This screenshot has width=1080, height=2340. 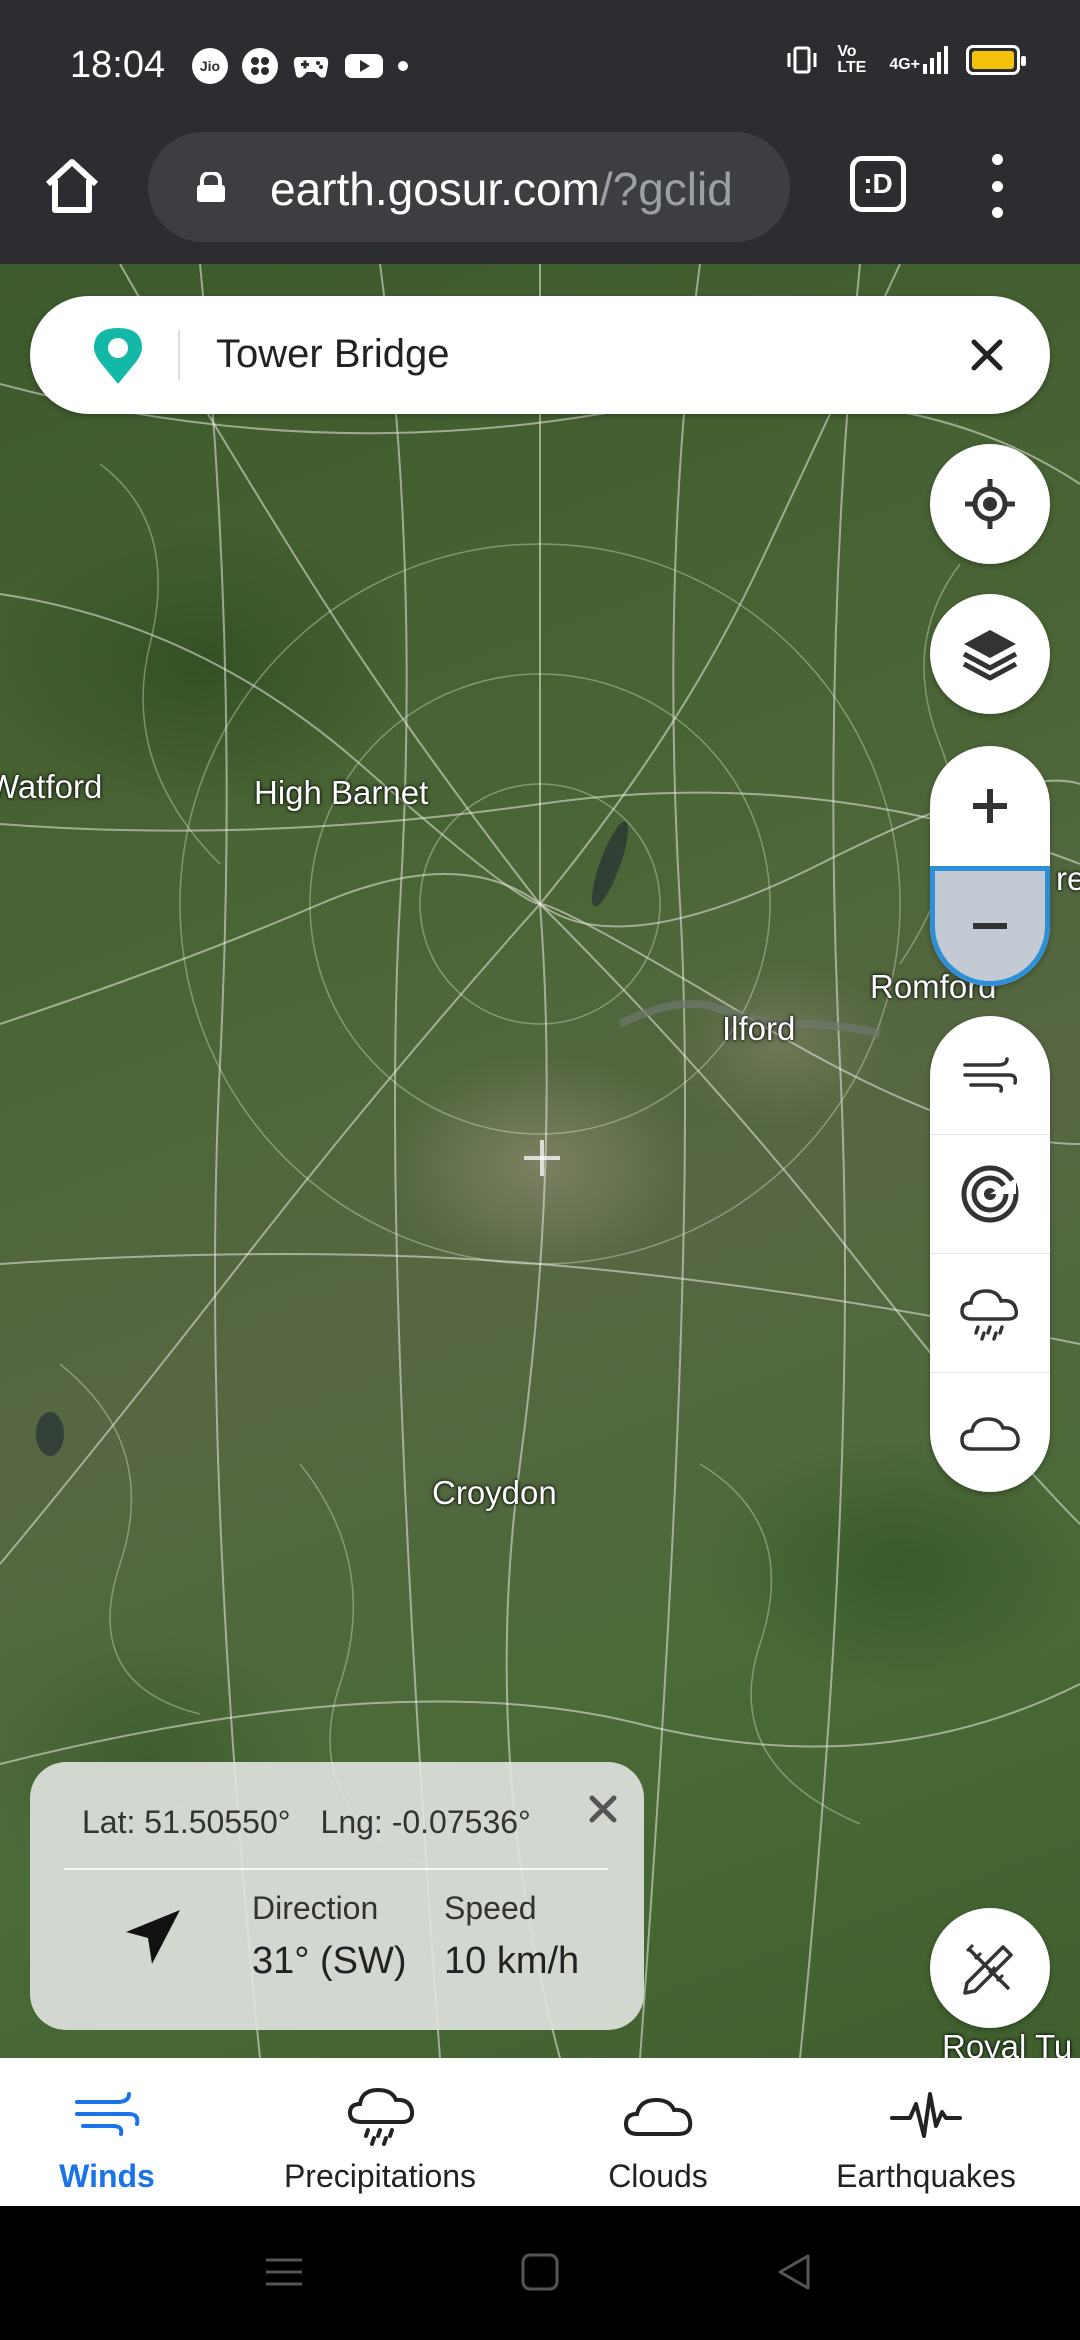 I want to click on longitude: Lng: -0.07536°, so click(x=425, y=1822).